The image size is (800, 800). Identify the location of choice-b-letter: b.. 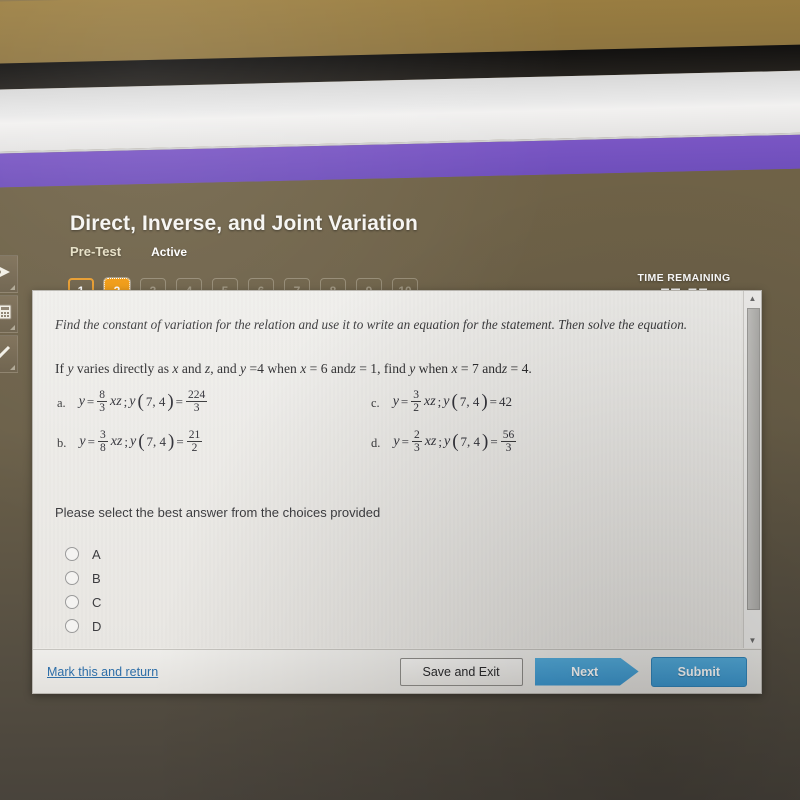
(62, 443).